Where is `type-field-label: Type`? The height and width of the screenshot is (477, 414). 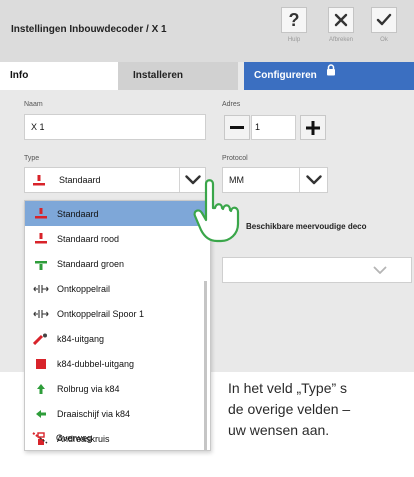
type-field-label: Type is located at coordinates (32, 158).